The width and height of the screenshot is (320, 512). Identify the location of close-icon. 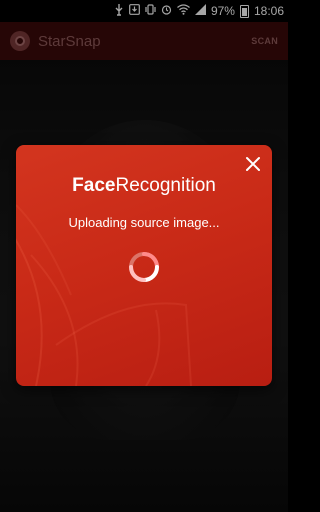
(253, 164).